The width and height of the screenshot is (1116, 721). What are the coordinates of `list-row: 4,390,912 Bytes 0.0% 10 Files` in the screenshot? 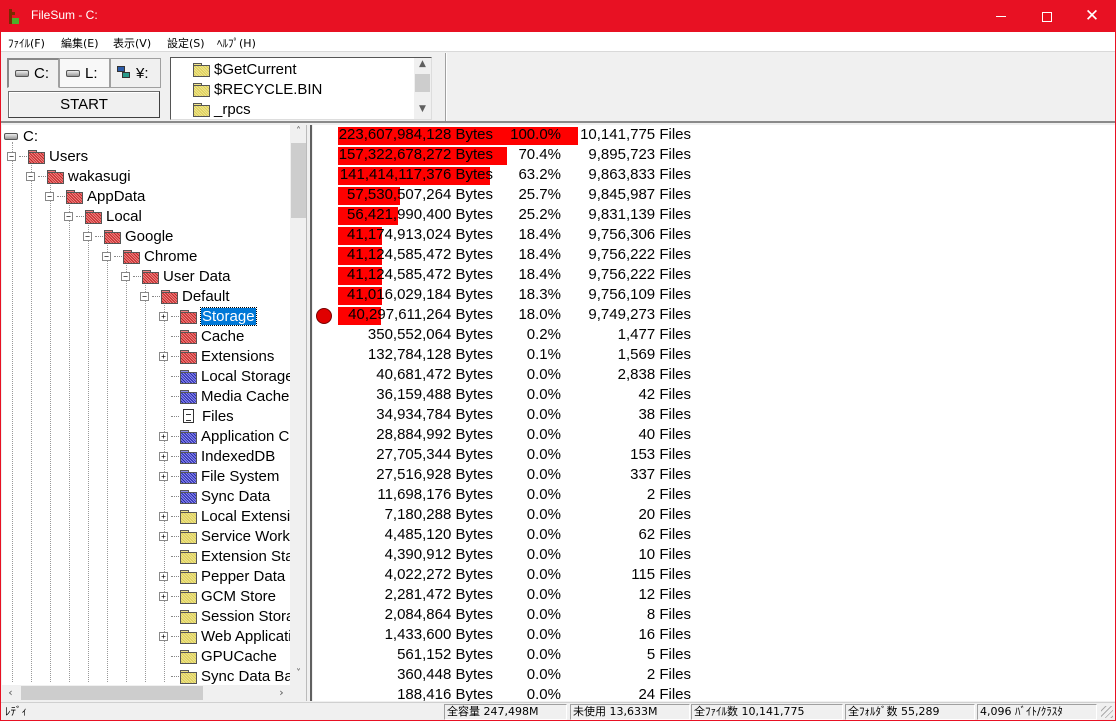 It's located at (713, 555).